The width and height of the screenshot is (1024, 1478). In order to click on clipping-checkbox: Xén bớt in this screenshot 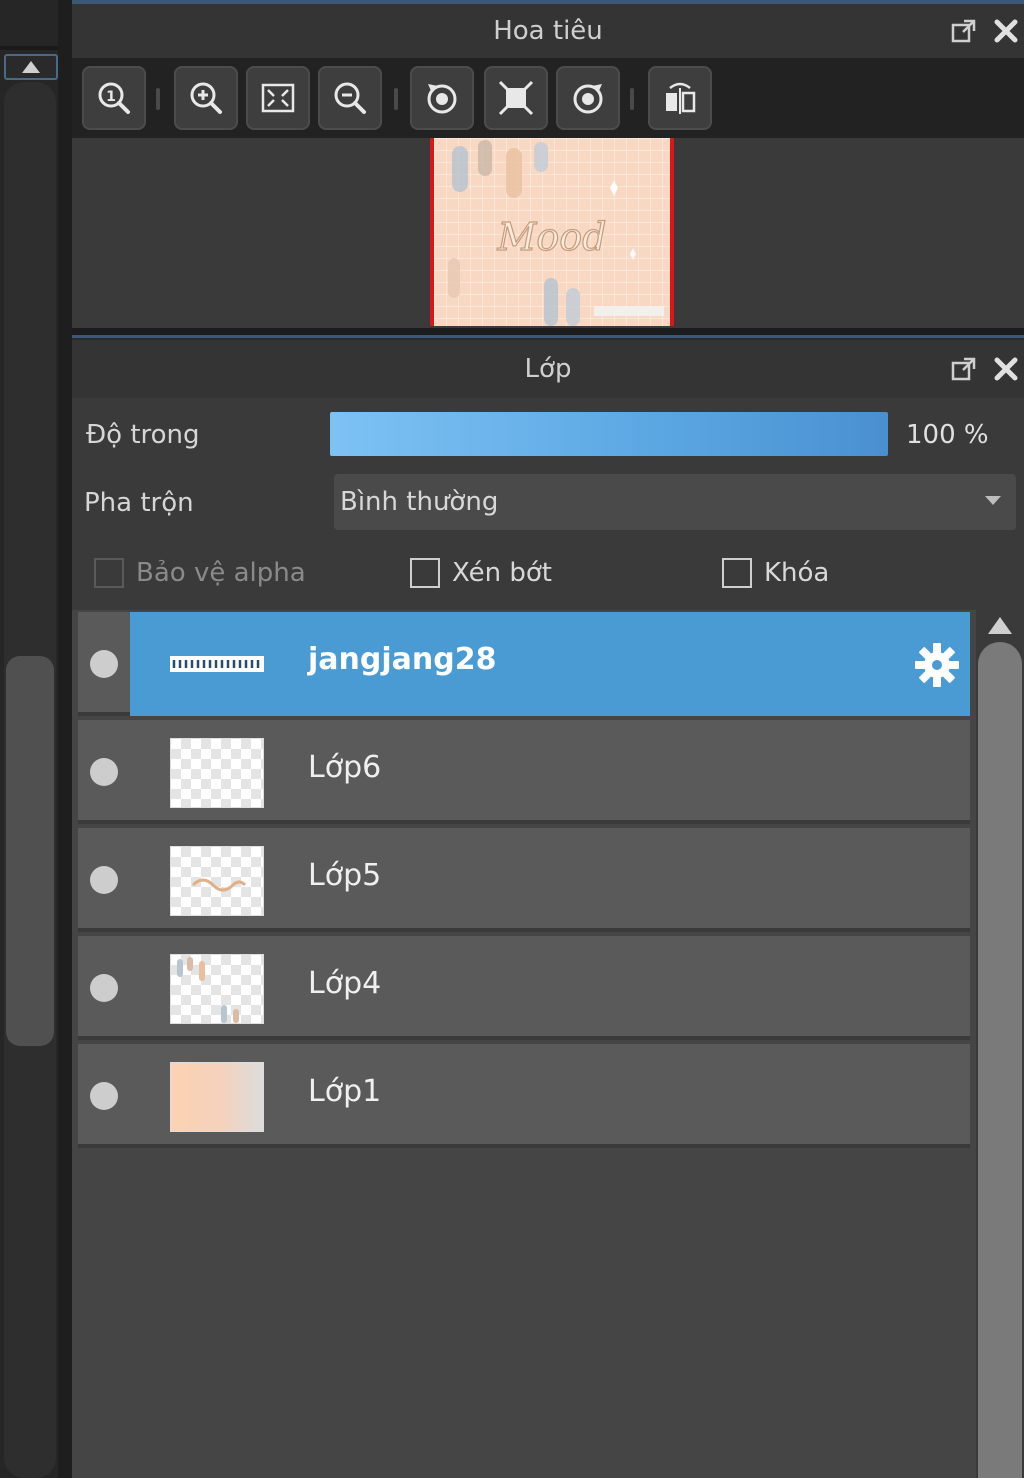, I will do `click(481, 573)`.